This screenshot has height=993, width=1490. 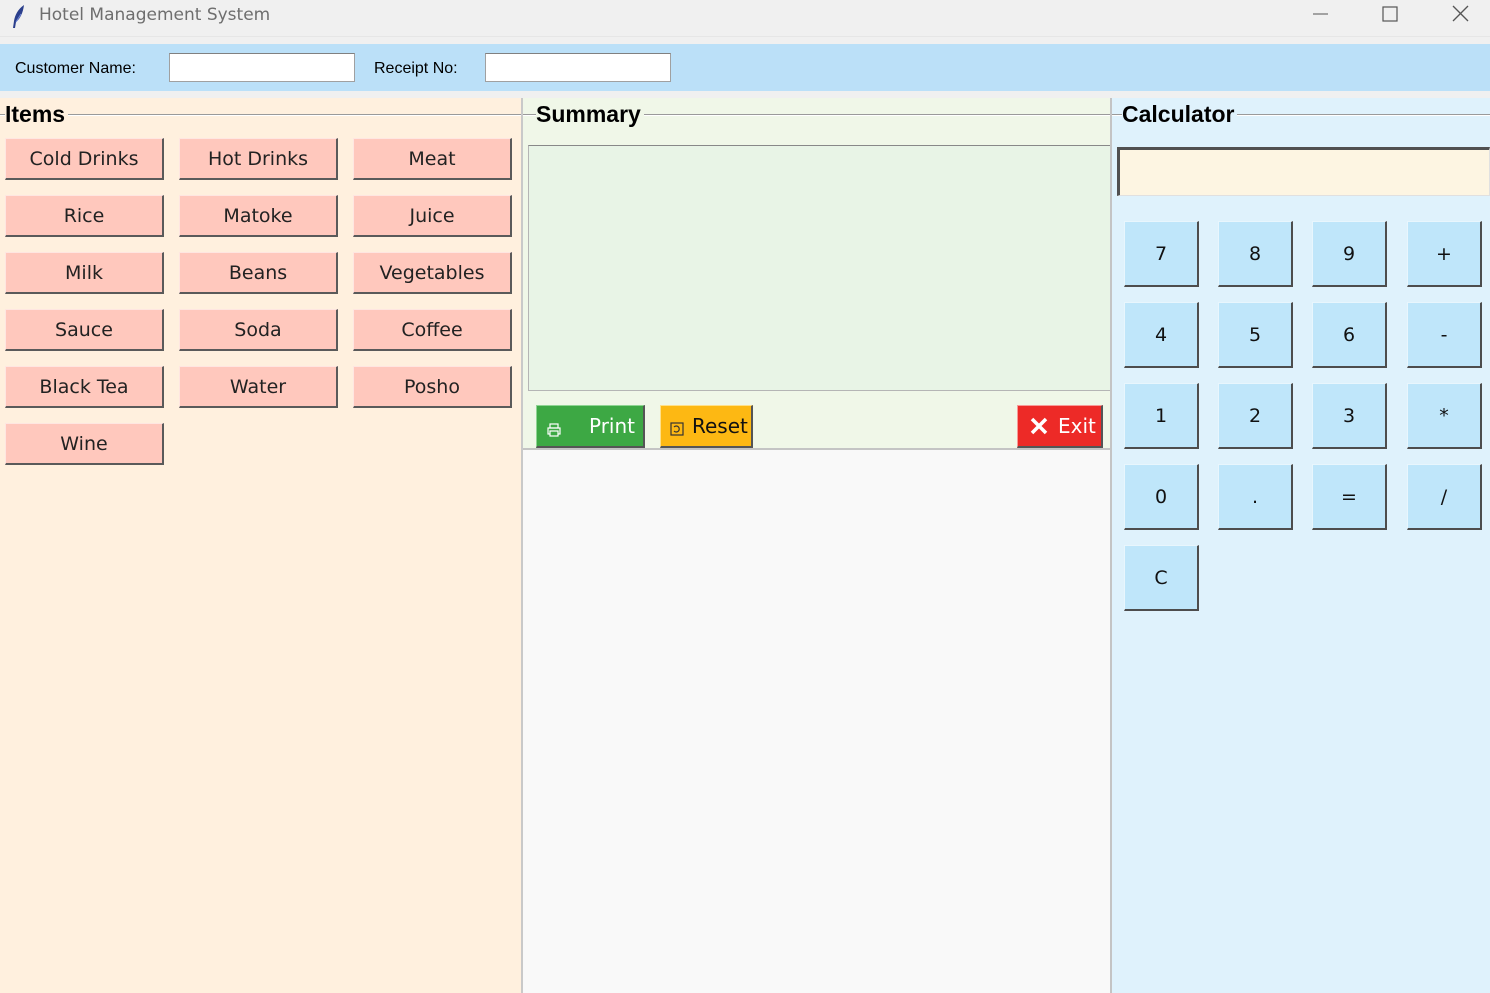 I want to click on item-button-sauce: Sauce, so click(x=84, y=330).